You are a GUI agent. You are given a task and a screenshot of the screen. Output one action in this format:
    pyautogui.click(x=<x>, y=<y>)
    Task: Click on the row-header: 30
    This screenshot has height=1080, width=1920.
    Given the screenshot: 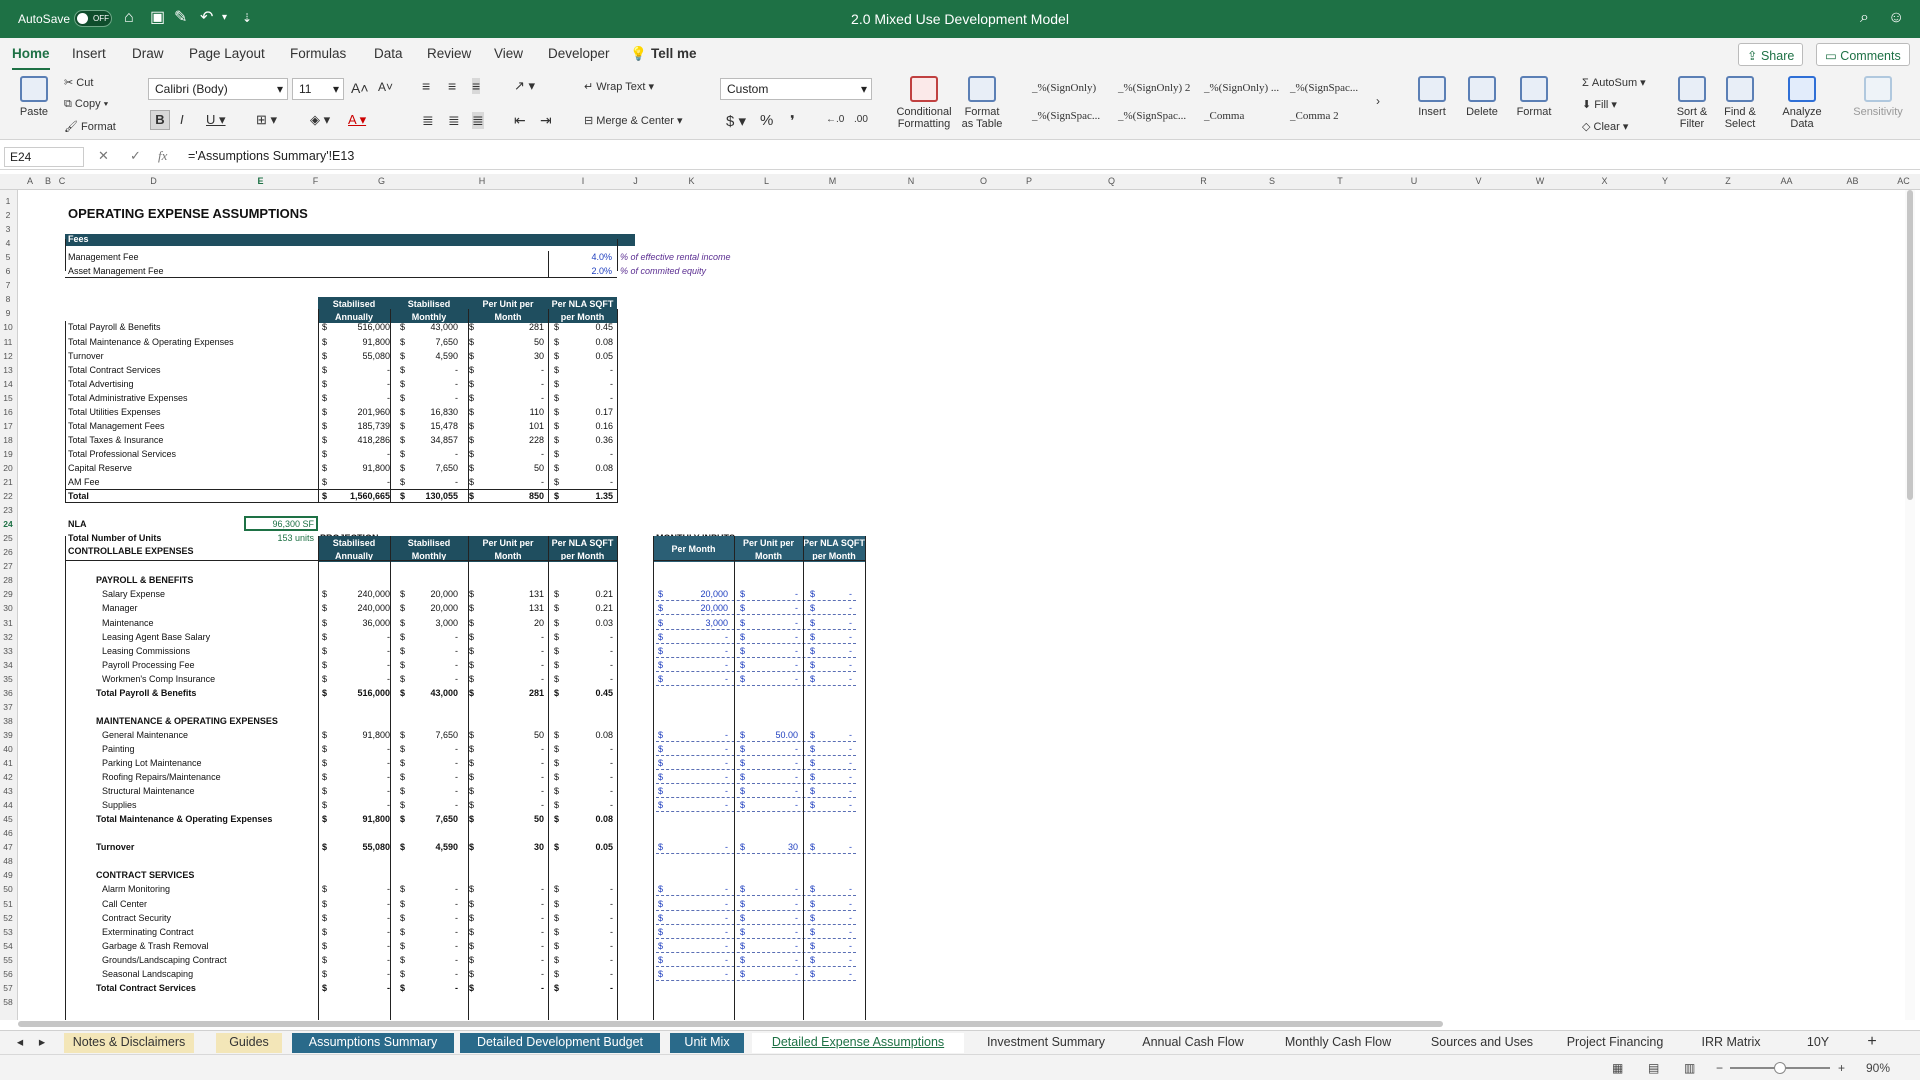 What is the action you would take?
    pyautogui.click(x=8, y=608)
    